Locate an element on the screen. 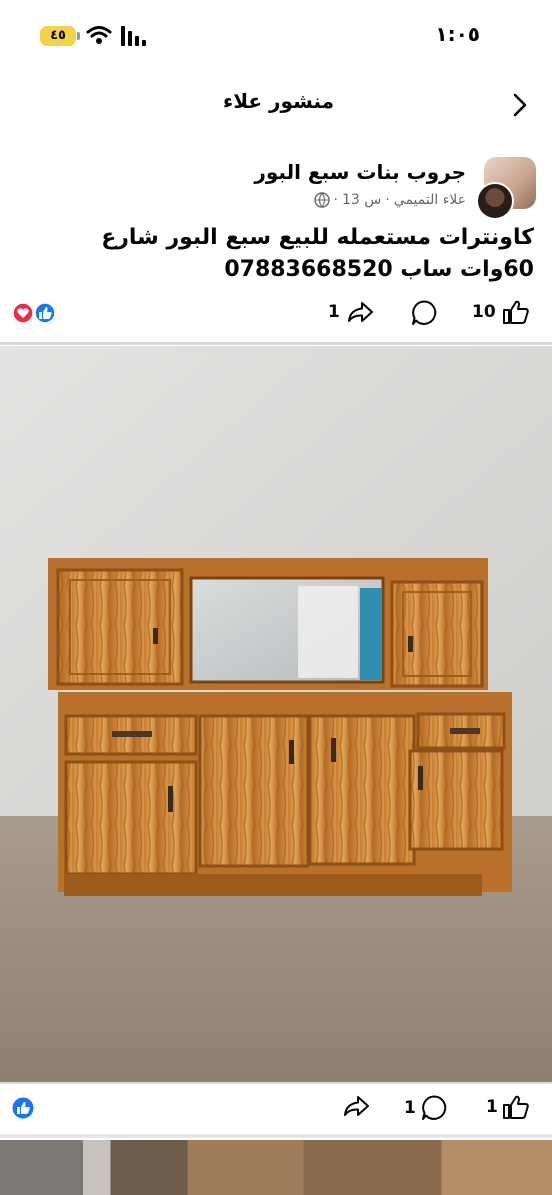 This screenshot has height=1195, width=552. group-name: جروب بنات سبع البور is located at coordinates (360, 172).